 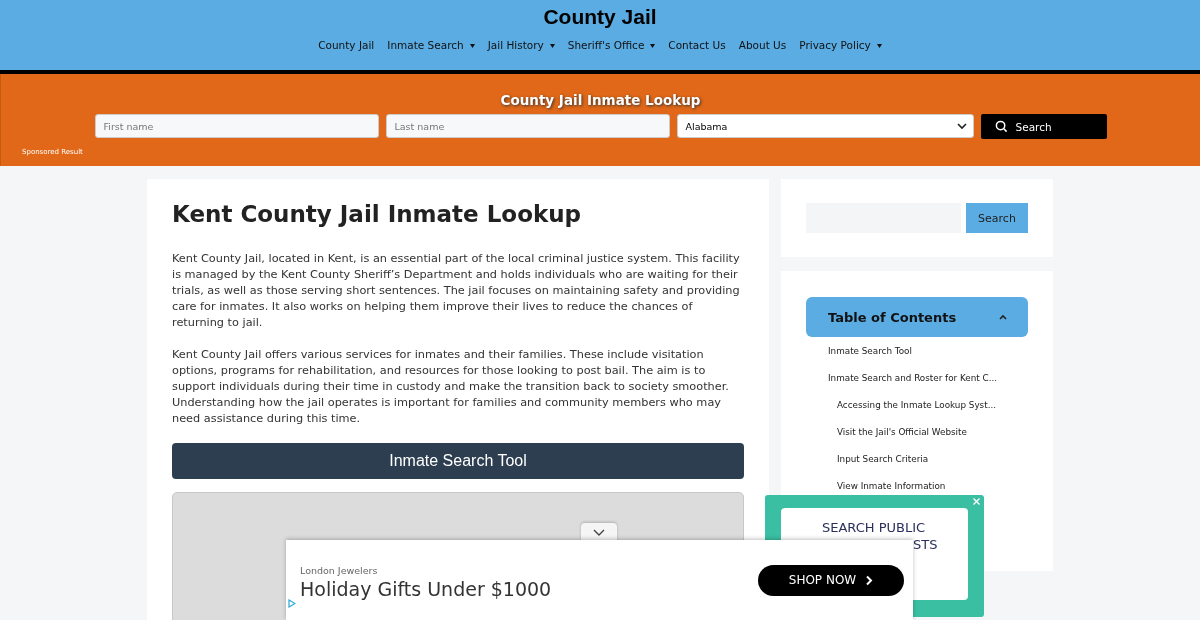 I want to click on article-title: Kent County Jail Inmate Lookup, so click(x=377, y=214).